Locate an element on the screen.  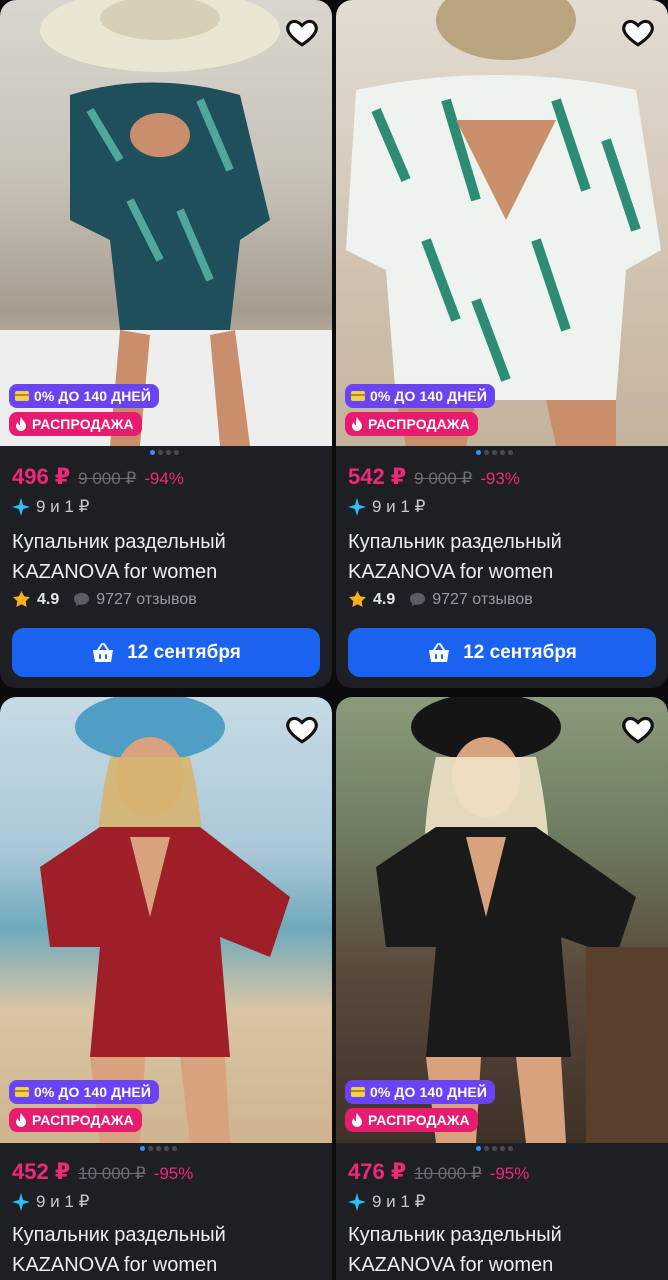
product-photo is located at coordinates (165, 920).